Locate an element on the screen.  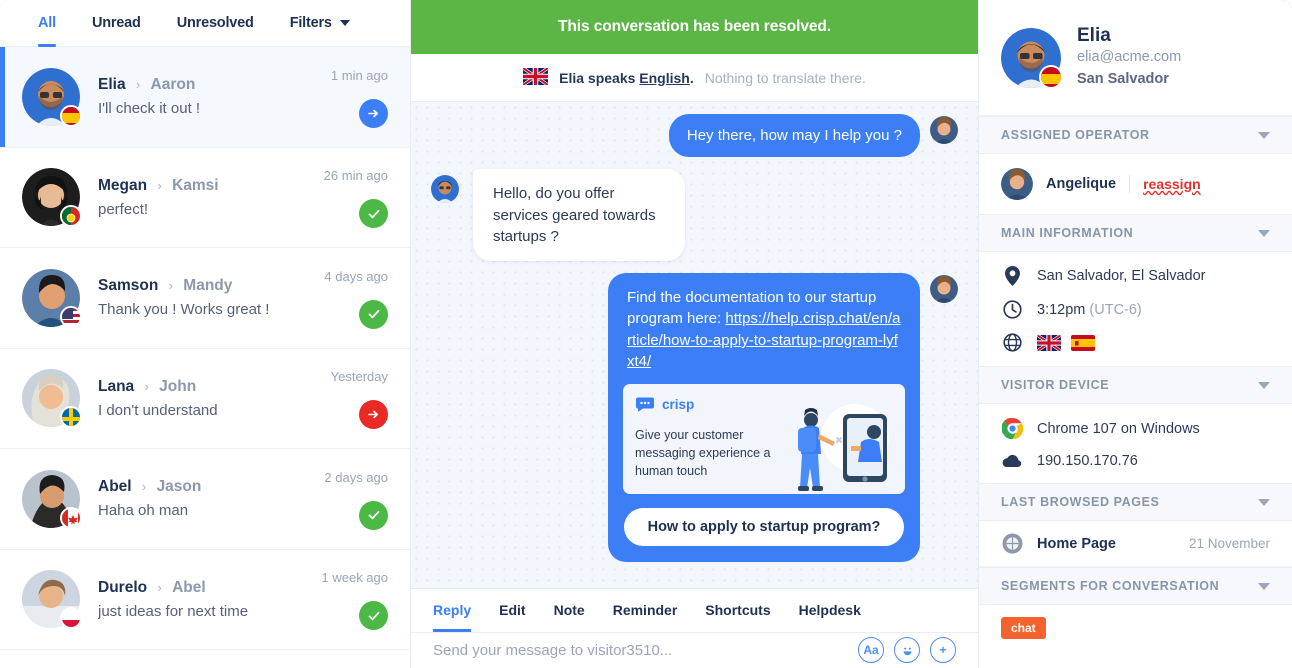
text-format-icon: Aa is located at coordinates (871, 650).